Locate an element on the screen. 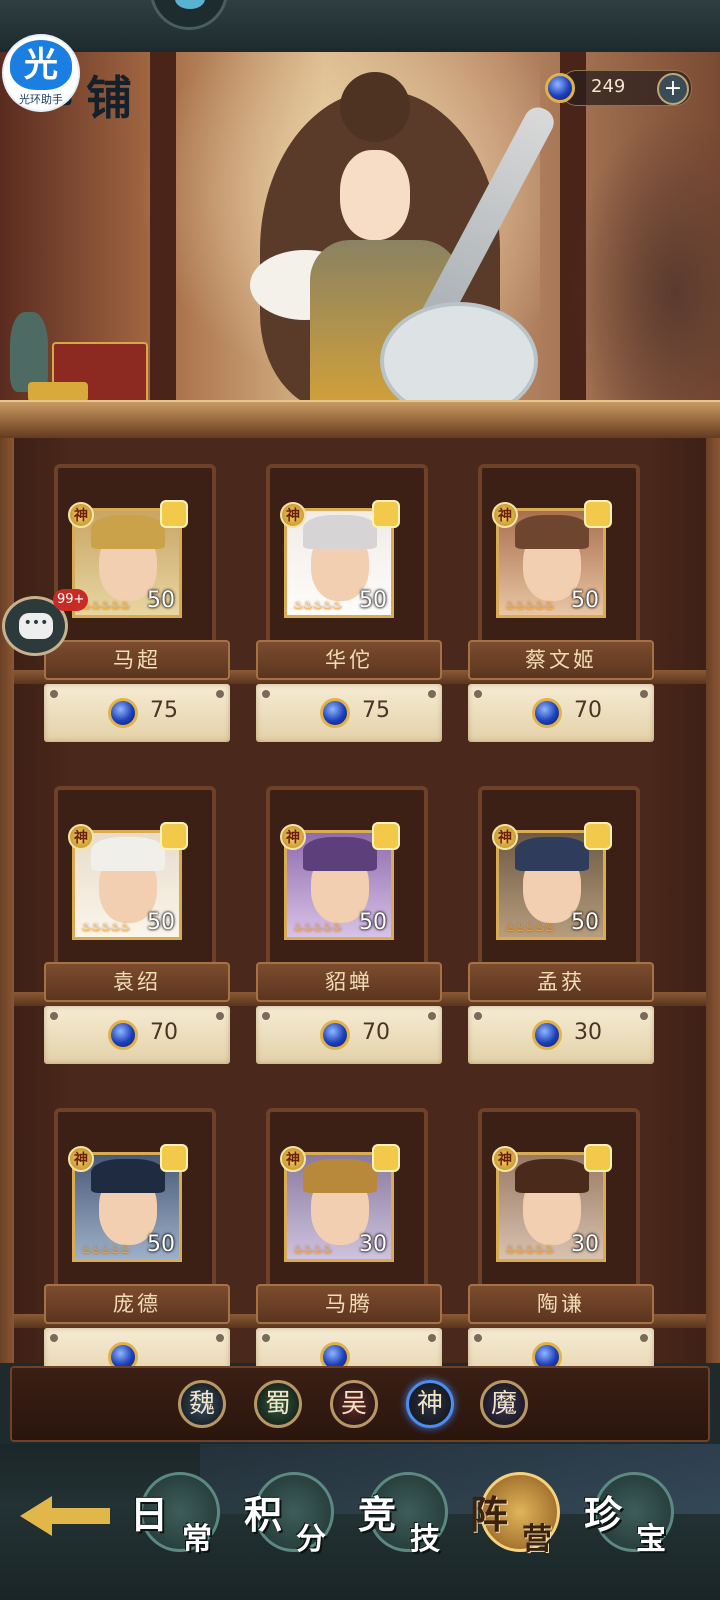  name-plate: 蔡文姬 is located at coordinates (561, 660).